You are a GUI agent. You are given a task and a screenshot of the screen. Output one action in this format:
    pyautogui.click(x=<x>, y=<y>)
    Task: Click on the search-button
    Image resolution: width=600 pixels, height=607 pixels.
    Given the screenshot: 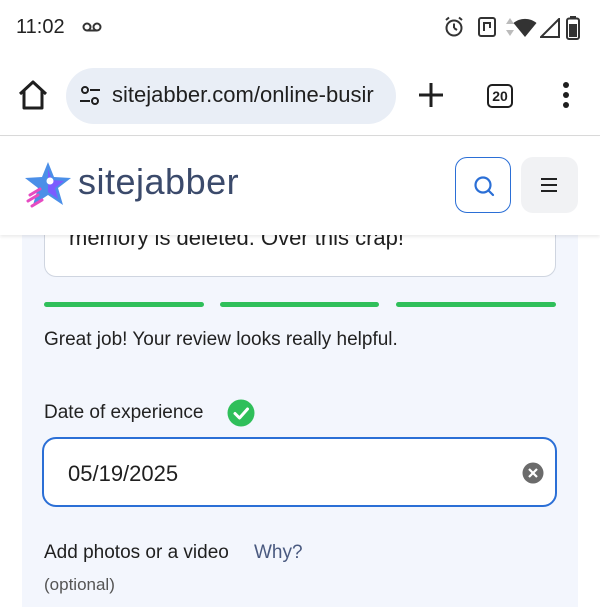 What is the action you would take?
    pyautogui.click(x=483, y=185)
    